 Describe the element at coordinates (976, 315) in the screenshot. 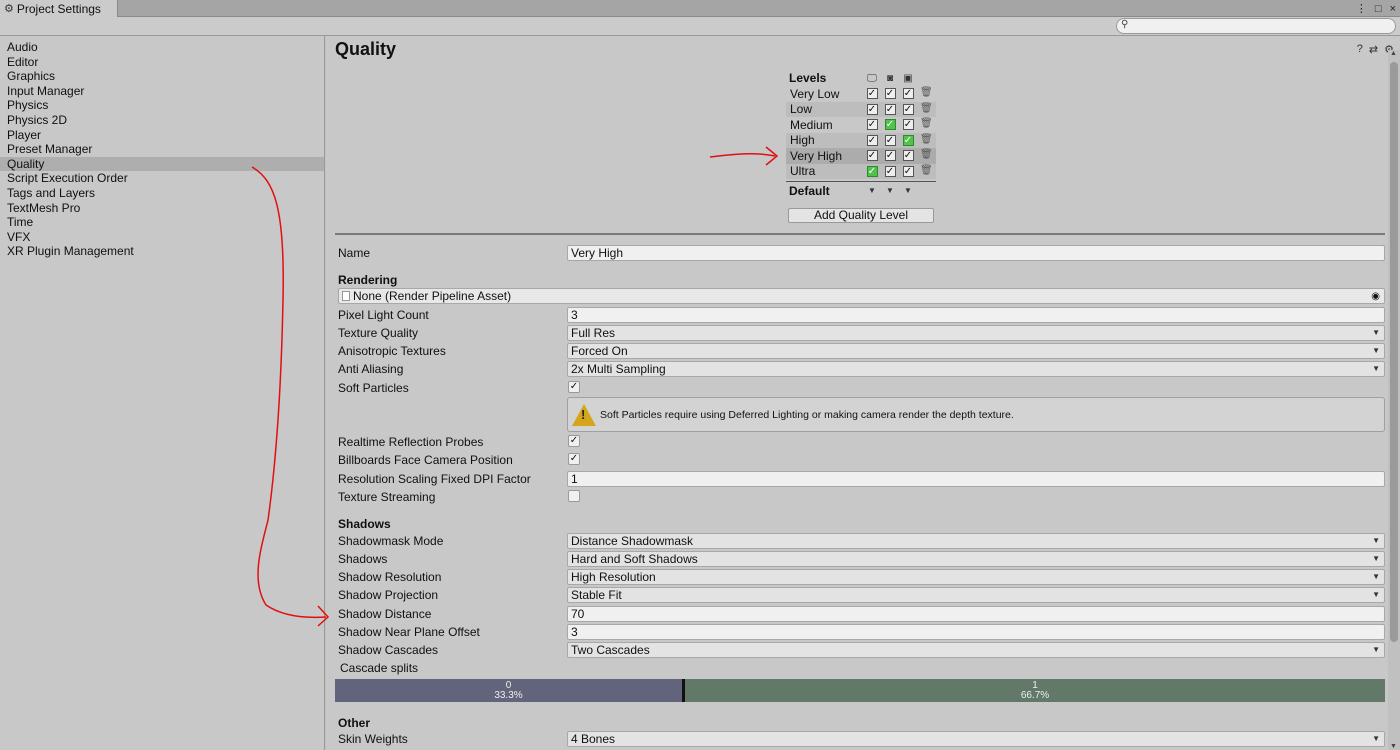

I see `pixel-light-count-field: 3` at that location.